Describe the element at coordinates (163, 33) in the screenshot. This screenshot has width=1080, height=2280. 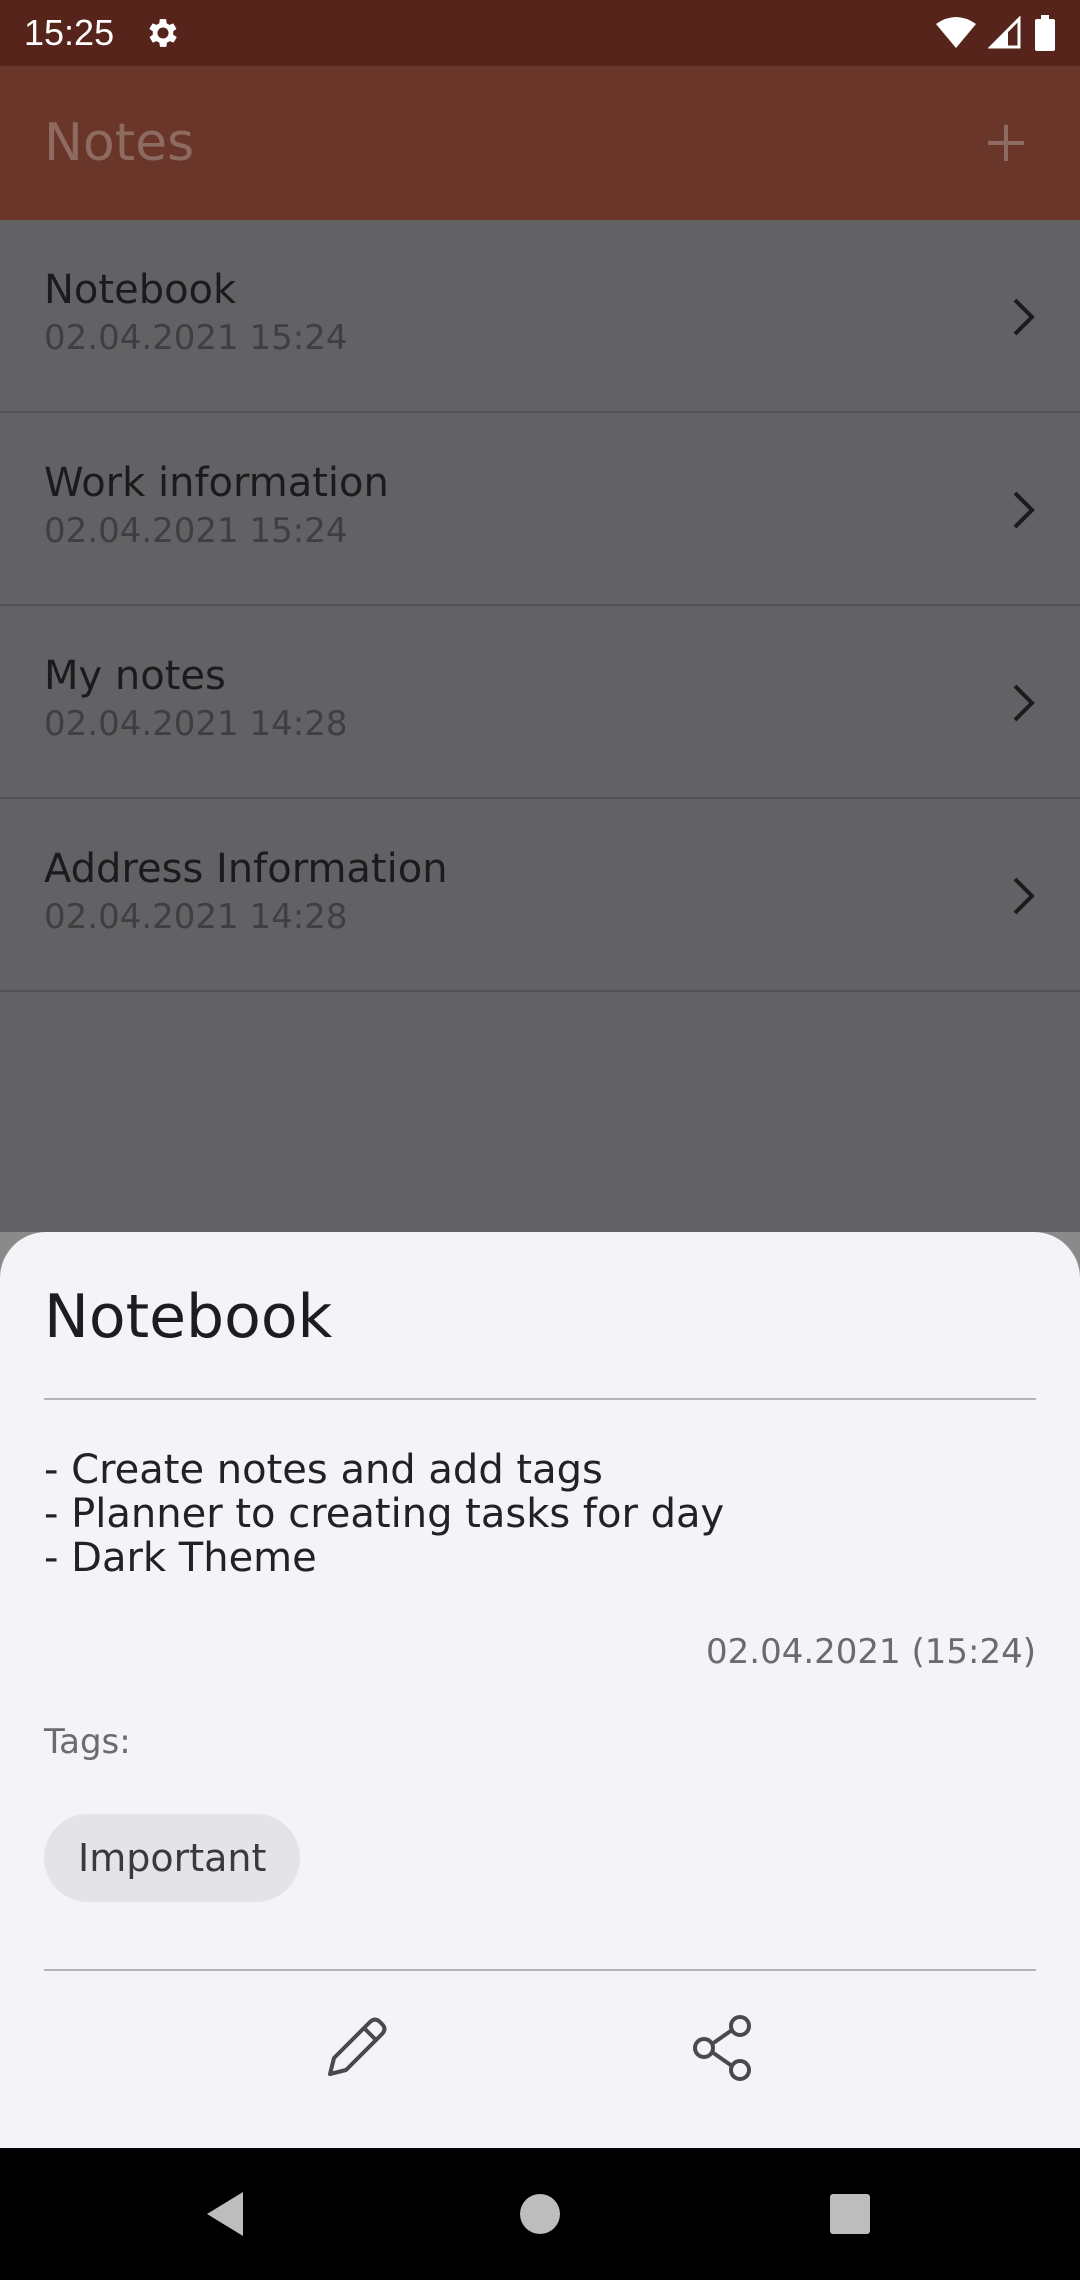
I see `gear-icon` at that location.